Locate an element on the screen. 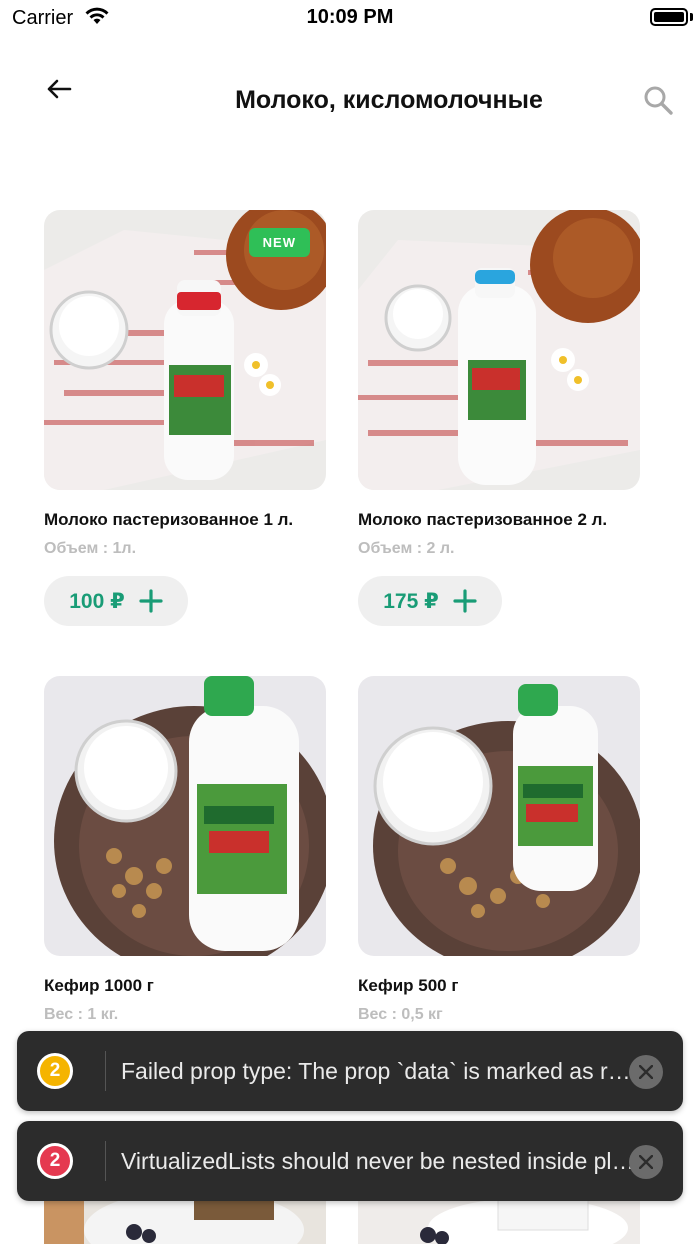  status-bar: Carrier 10:09 PM is located at coordinates (350, 18).